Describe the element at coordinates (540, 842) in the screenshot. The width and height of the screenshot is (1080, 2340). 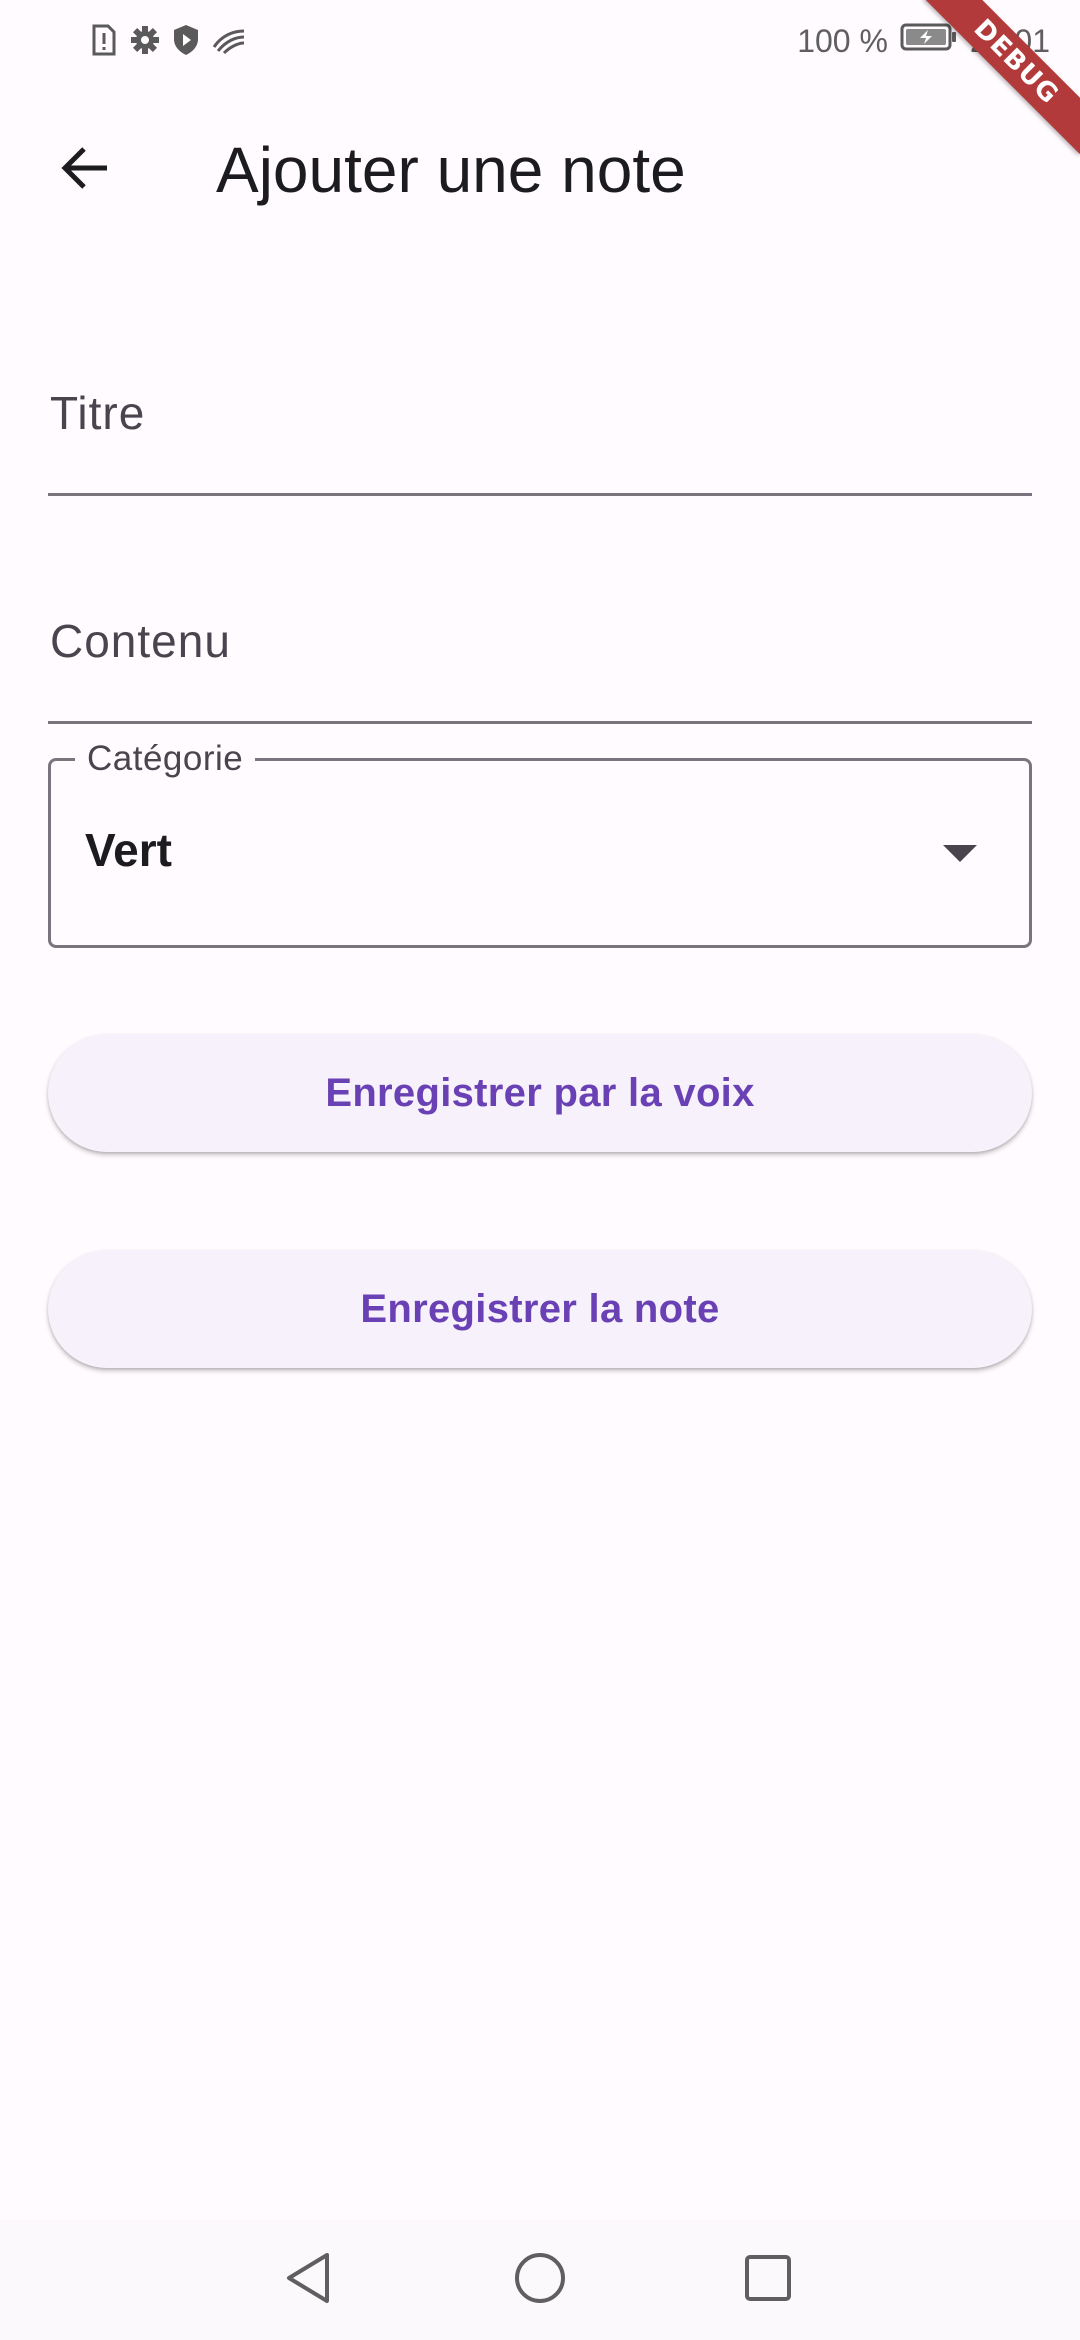
I see `category-dropdown: Catégorie Vert` at that location.